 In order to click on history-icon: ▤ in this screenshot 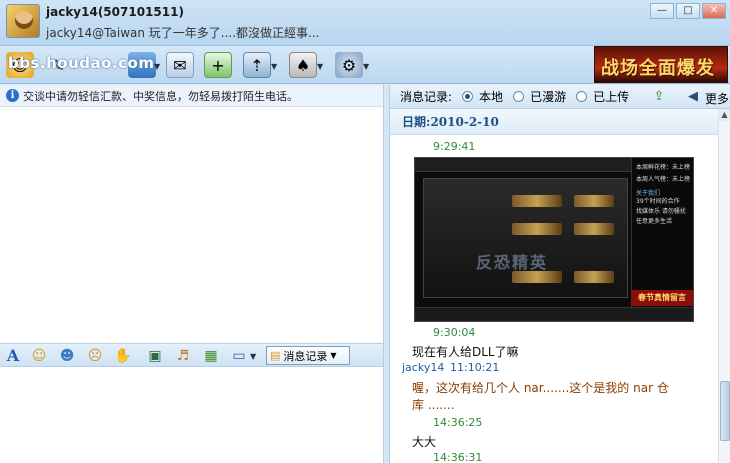, I will do `click(275, 355)`.